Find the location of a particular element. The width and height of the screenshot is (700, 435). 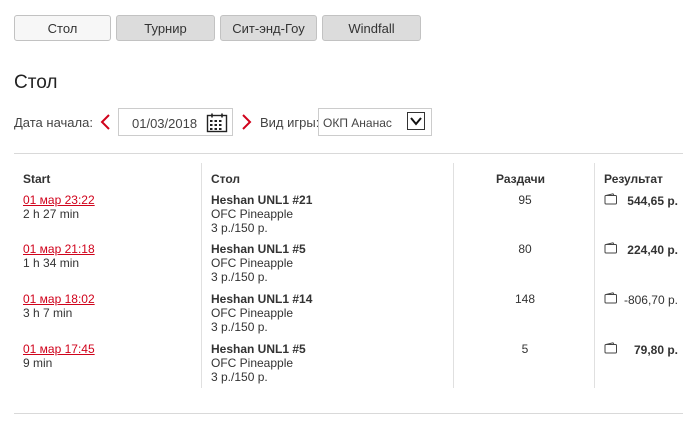

table-name: Heshan UNL1 #14 is located at coordinates (262, 299).